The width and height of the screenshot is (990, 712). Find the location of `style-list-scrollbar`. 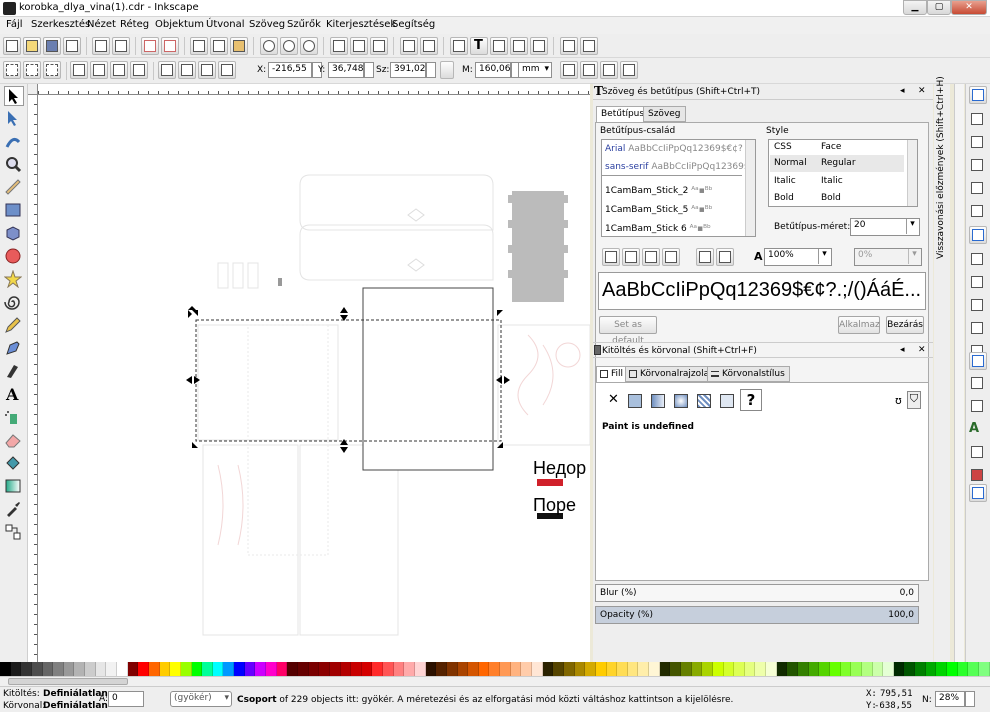

style-list-scrollbar is located at coordinates (912, 173).